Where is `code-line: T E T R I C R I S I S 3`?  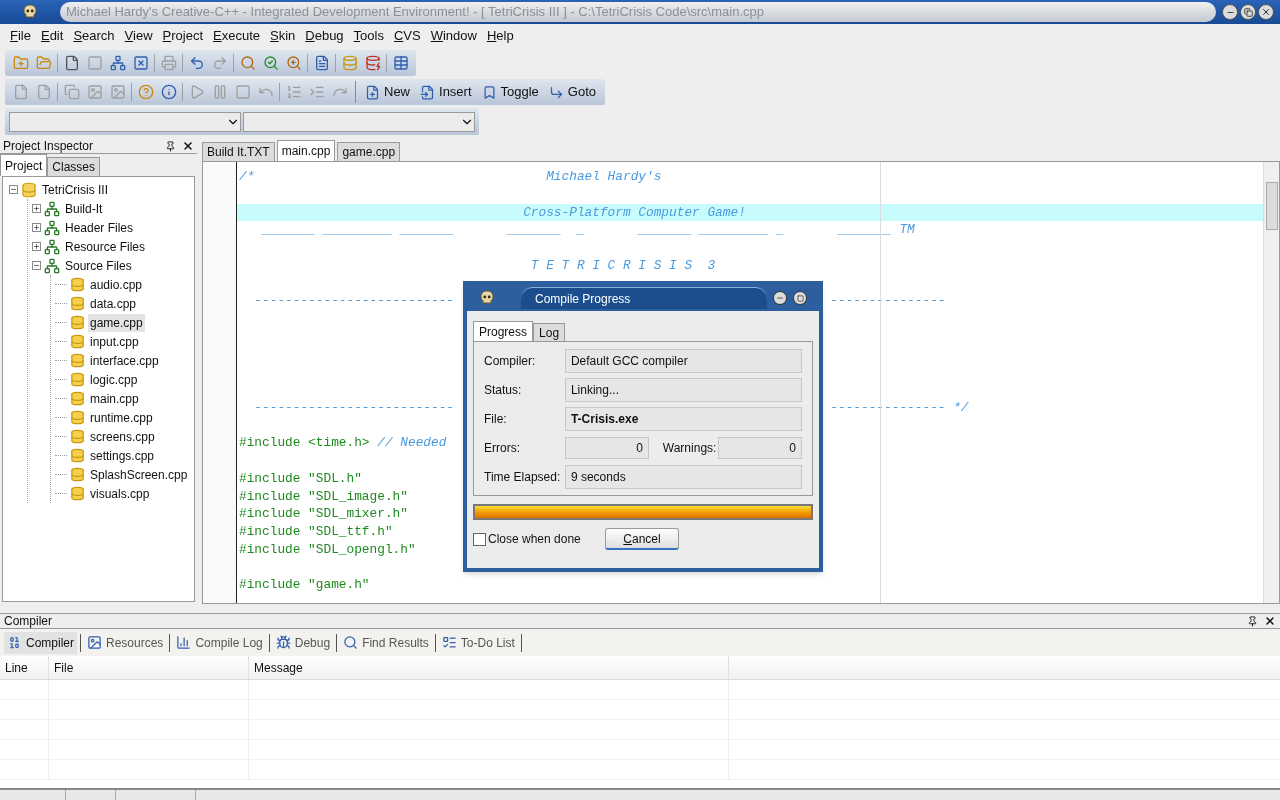
code-line: T E T R I C R I S I S 3 is located at coordinates (622, 265).